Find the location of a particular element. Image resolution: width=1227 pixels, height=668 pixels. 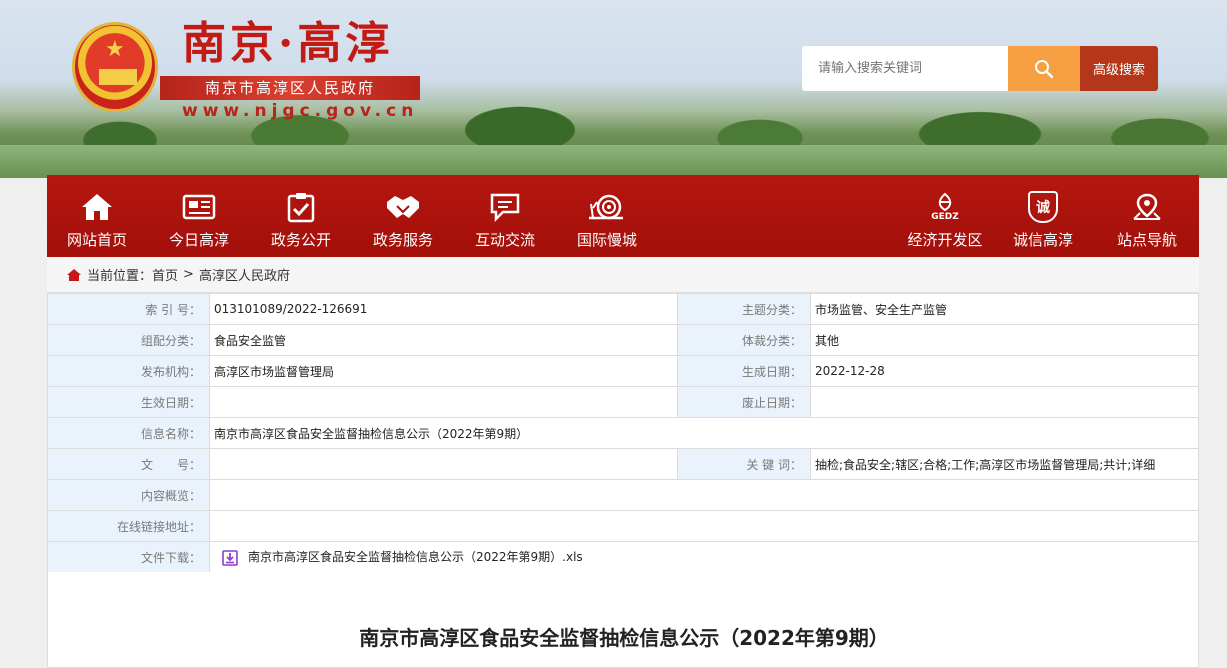

nav-label: 国际慢城 is located at coordinates (606, 240).